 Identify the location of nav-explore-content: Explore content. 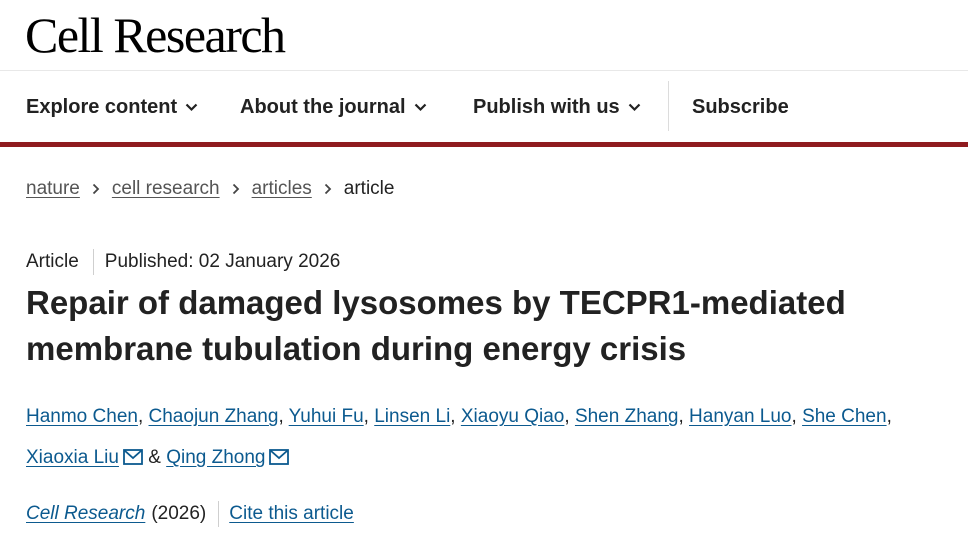
(112, 107).